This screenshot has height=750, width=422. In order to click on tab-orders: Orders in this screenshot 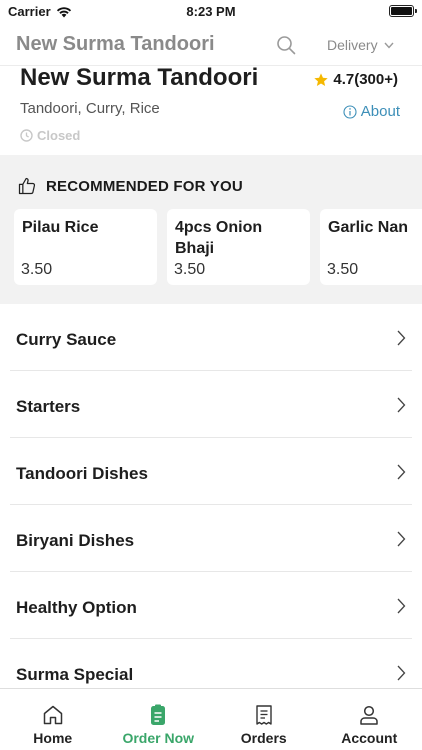, I will do `click(264, 719)`.